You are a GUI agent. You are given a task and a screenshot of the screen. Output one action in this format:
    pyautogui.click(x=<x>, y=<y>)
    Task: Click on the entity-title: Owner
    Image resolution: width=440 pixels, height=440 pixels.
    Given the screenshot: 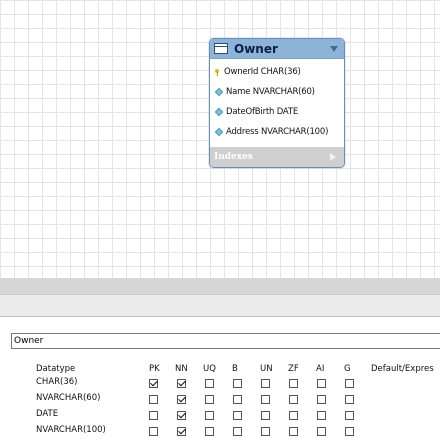 What is the action you would take?
    pyautogui.click(x=256, y=48)
    